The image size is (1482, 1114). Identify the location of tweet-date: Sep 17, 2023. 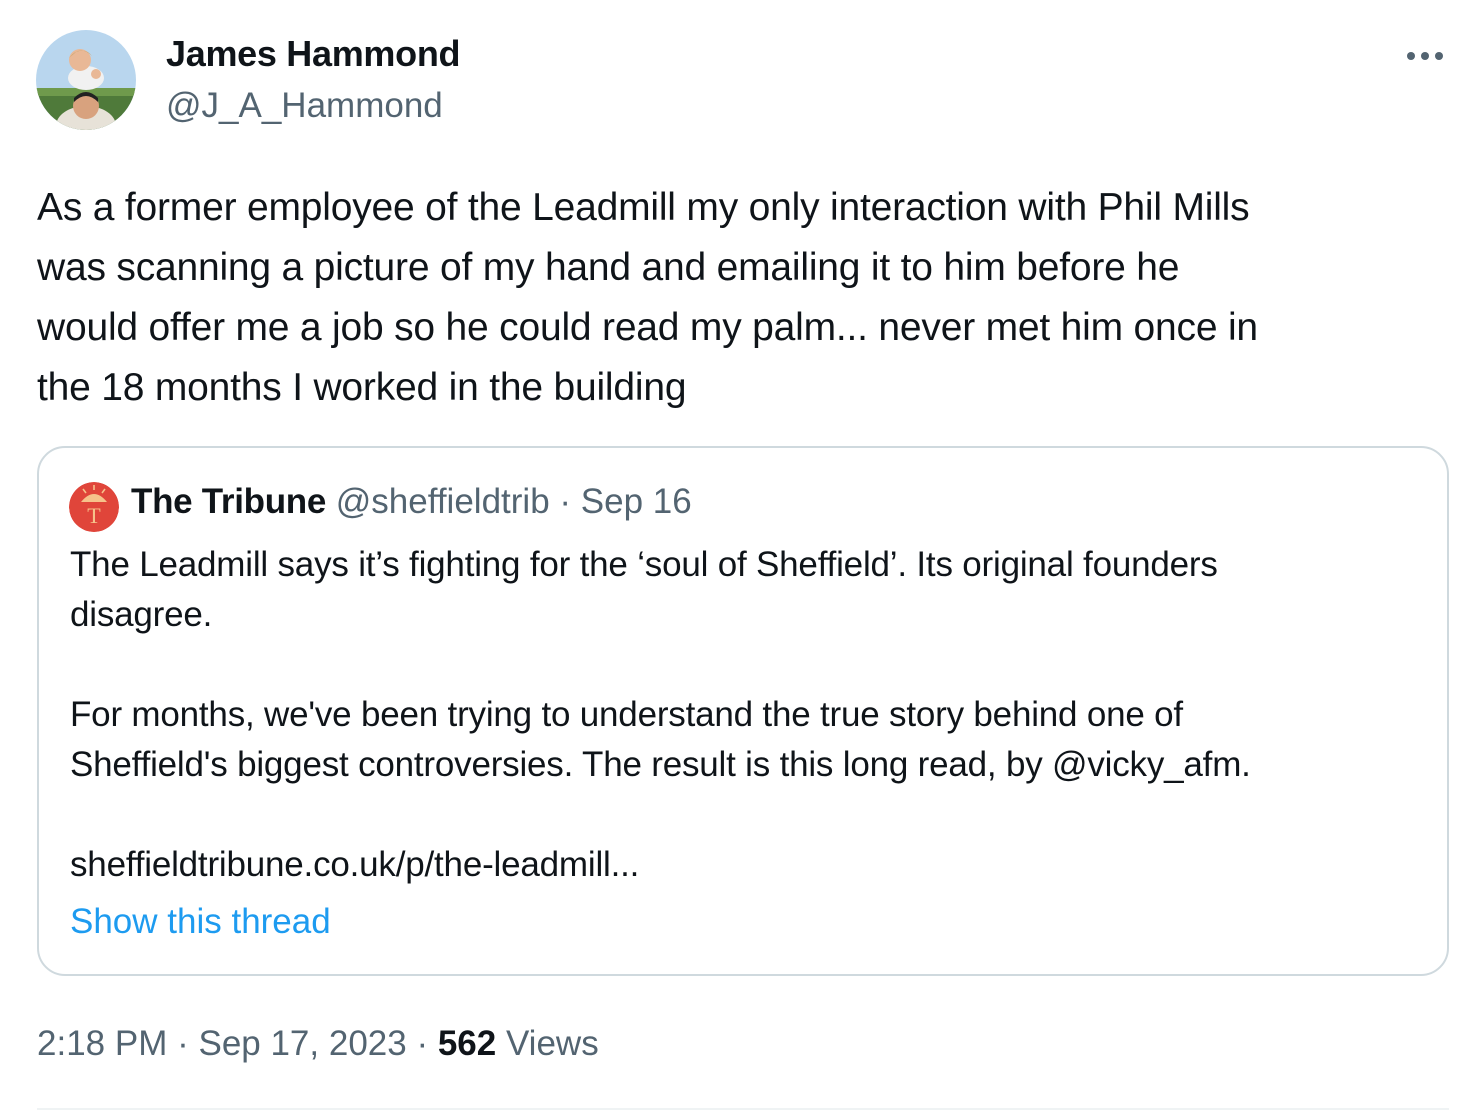
(302, 1043).